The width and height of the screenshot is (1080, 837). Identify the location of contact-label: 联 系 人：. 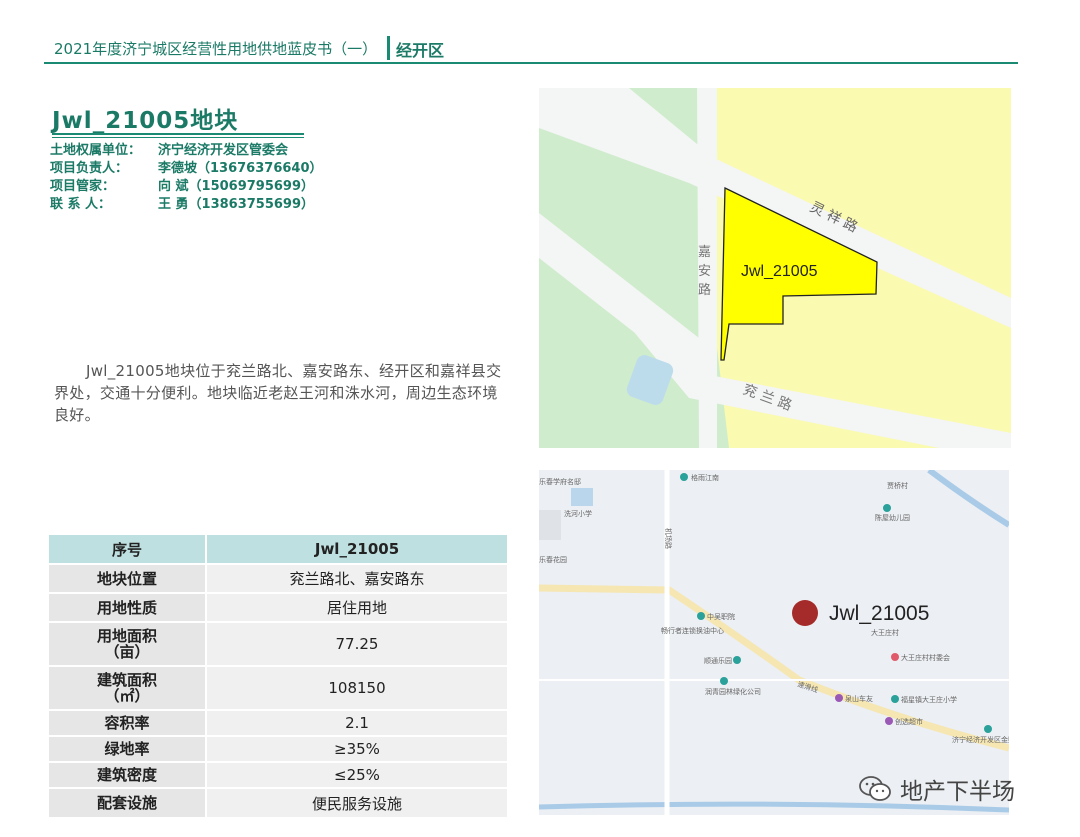
(81, 204).